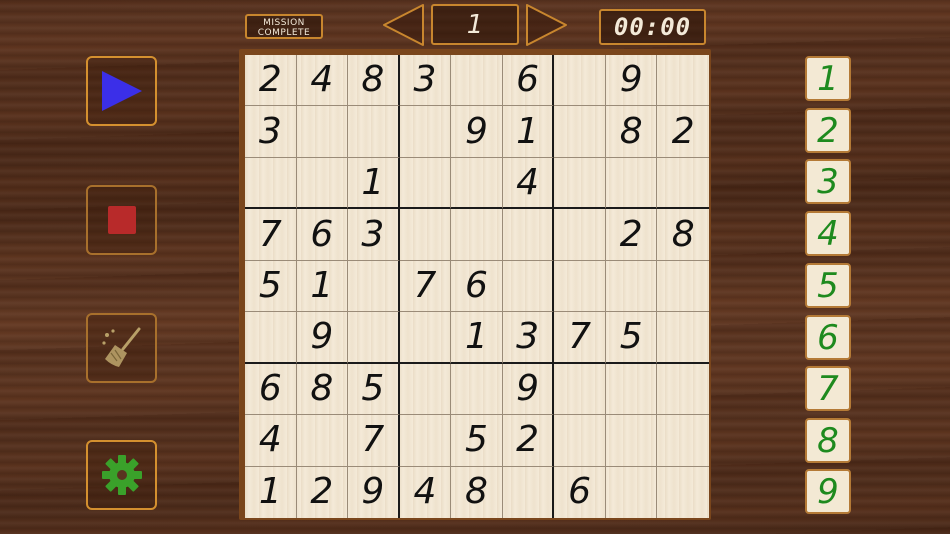 Image resolution: width=950 pixels, height=534 pixels. I want to click on number-button-3: 3, so click(828, 181).